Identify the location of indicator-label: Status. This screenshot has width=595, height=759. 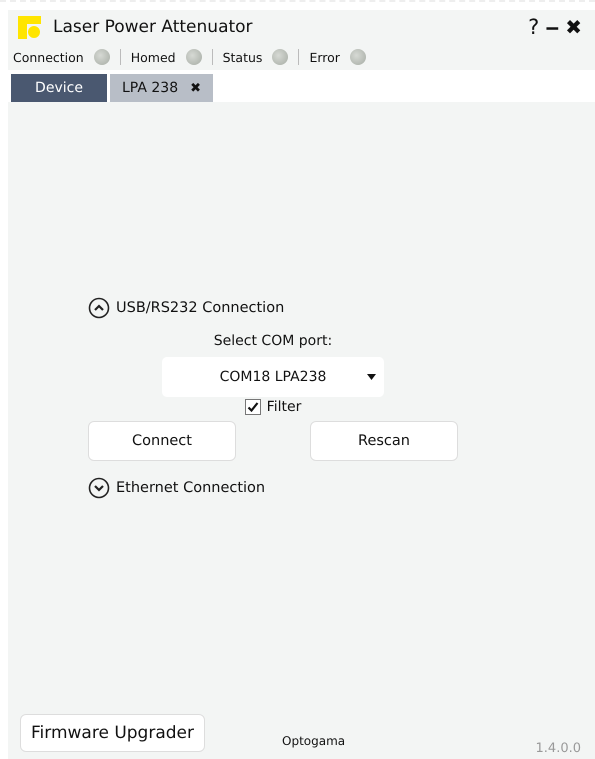
(242, 57).